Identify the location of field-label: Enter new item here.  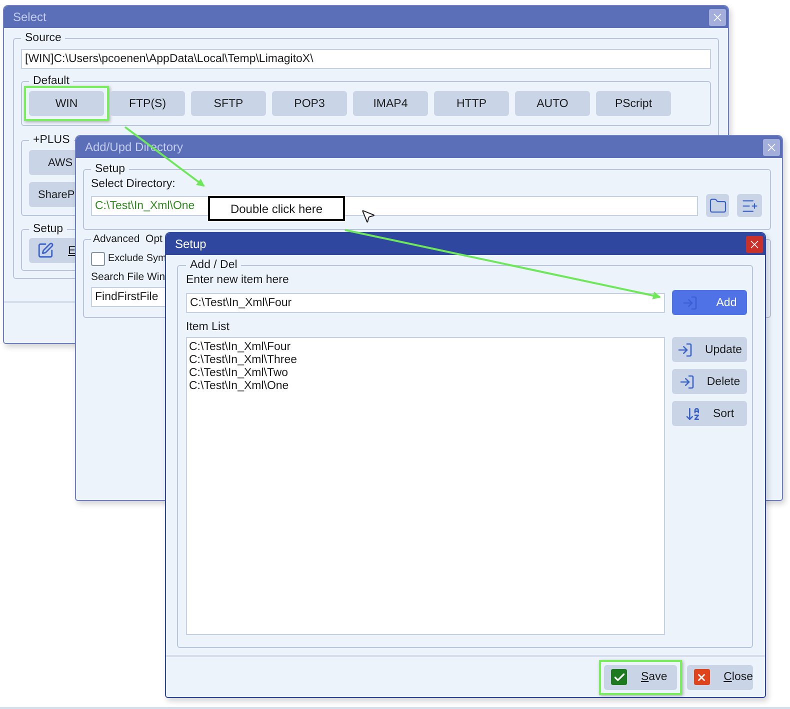
(237, 280).